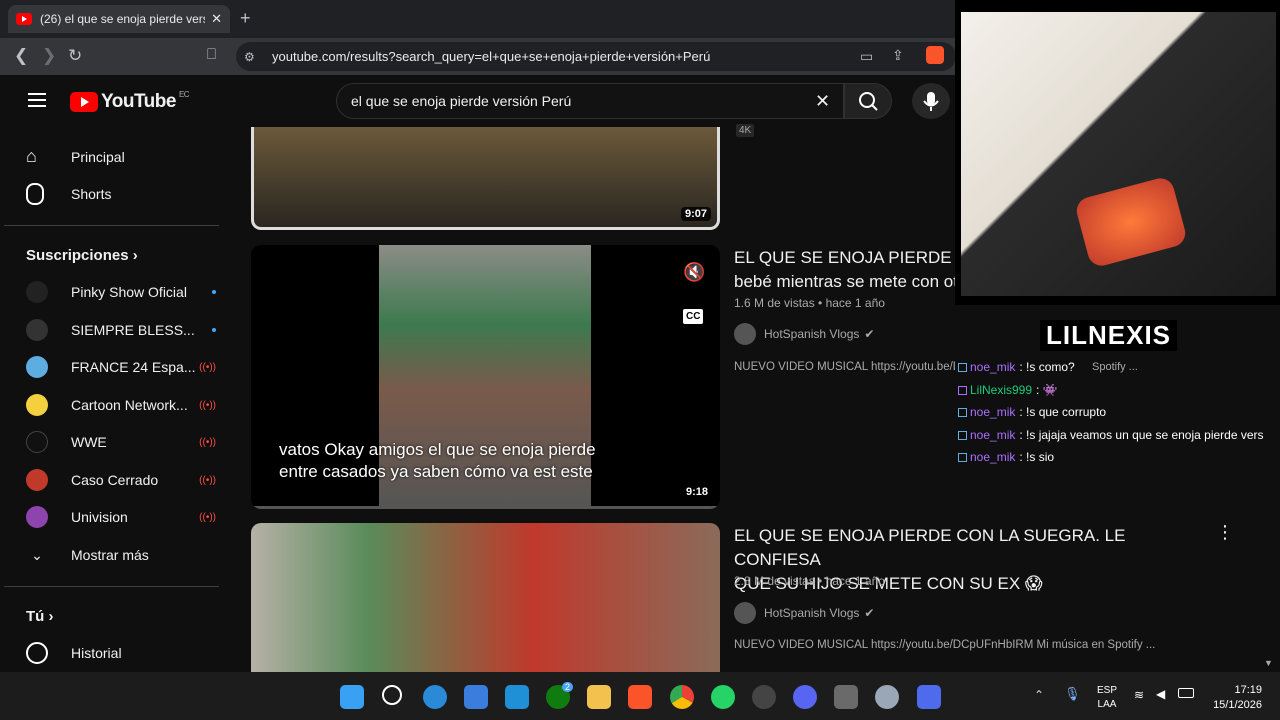 This screenshot has width=1280, height=720. Describe the element at coordinates (640, 697) in the screenshot. I see `brave-icon` at that location.